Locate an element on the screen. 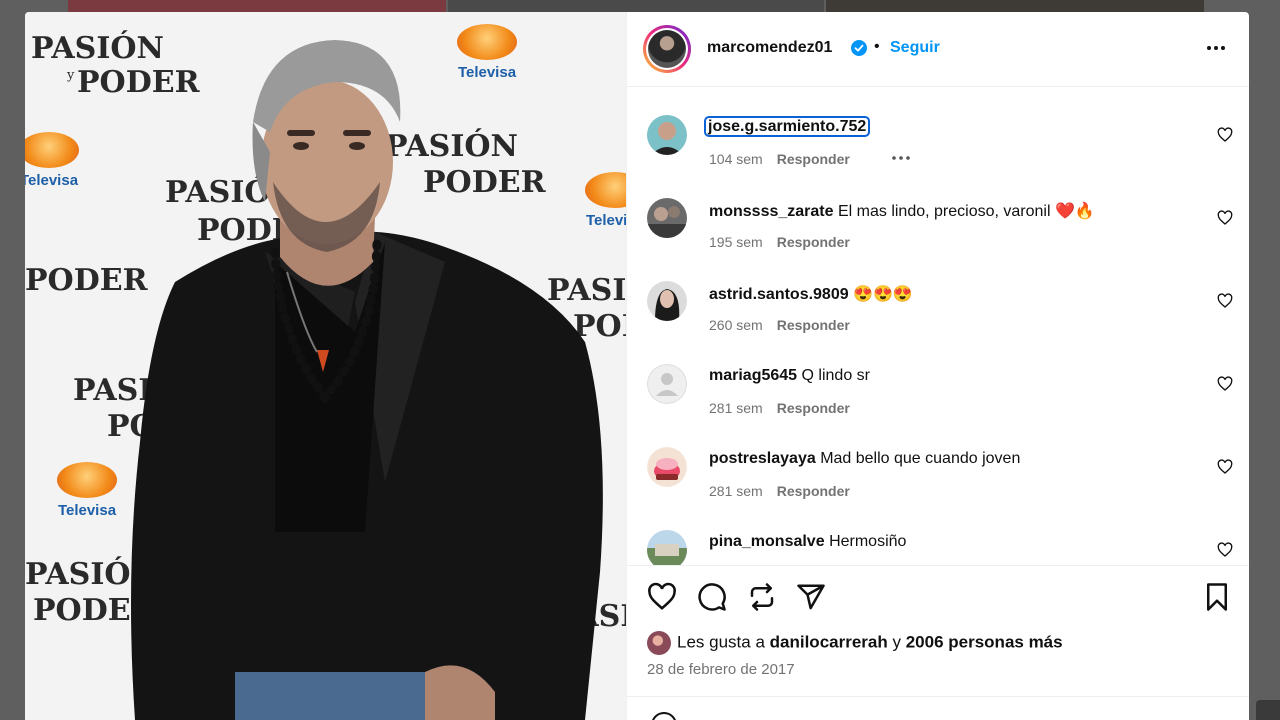 This screenshot has width=1280, height=720. comment-username: astrid.santos.9809 is located at coordinates (779, 294).